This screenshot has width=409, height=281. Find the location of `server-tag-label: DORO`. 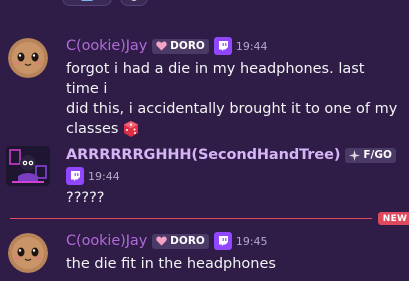

server-tag-label: DORO is located at coordinates (187, 241).